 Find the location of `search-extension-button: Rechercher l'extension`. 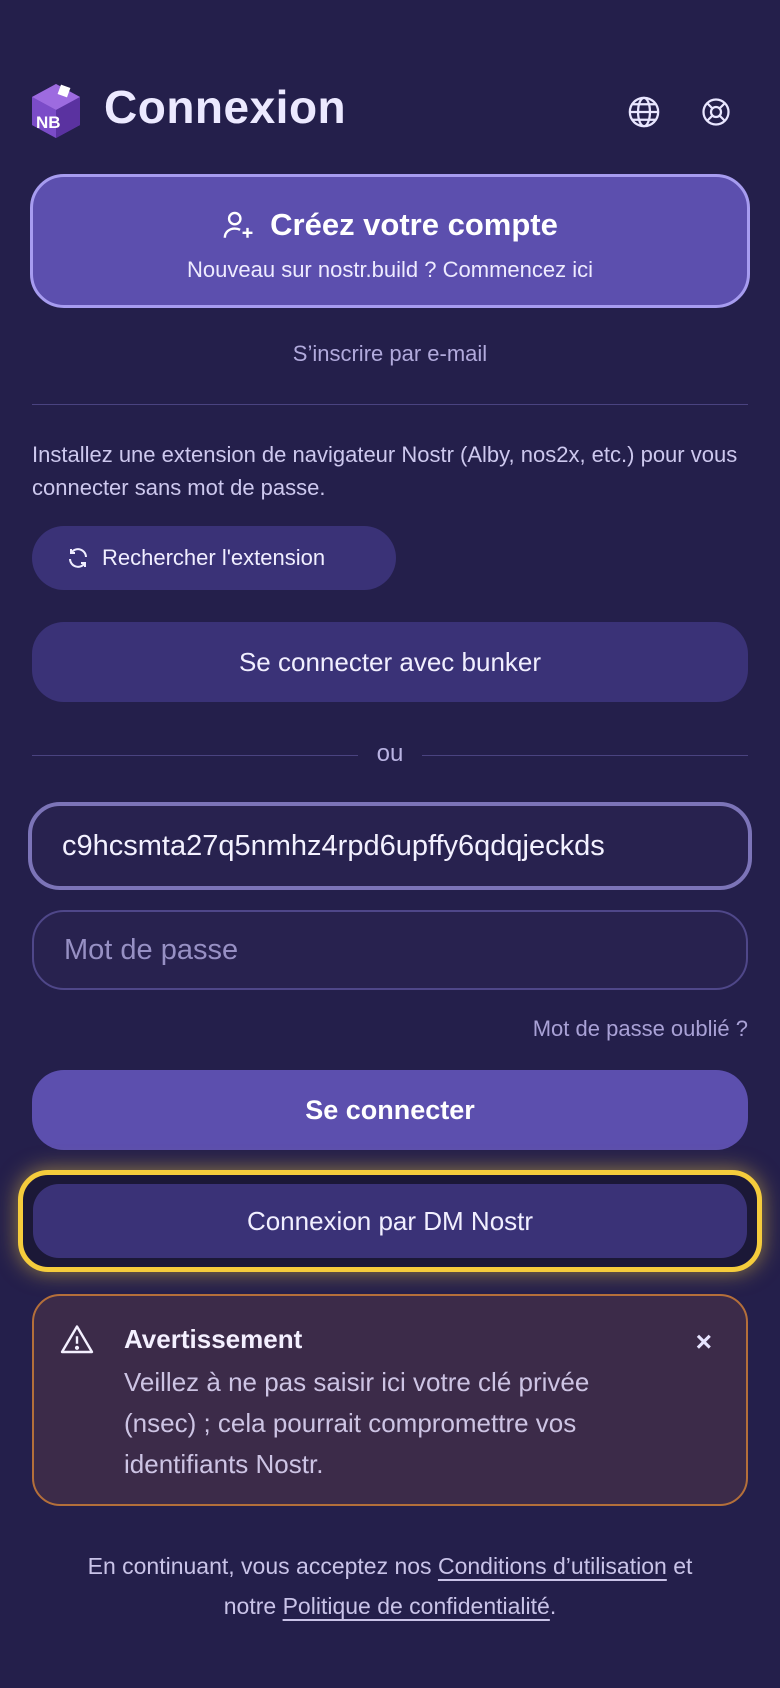

search-extension-button: Rechercher l'extension is located at coordinates (214, 558).